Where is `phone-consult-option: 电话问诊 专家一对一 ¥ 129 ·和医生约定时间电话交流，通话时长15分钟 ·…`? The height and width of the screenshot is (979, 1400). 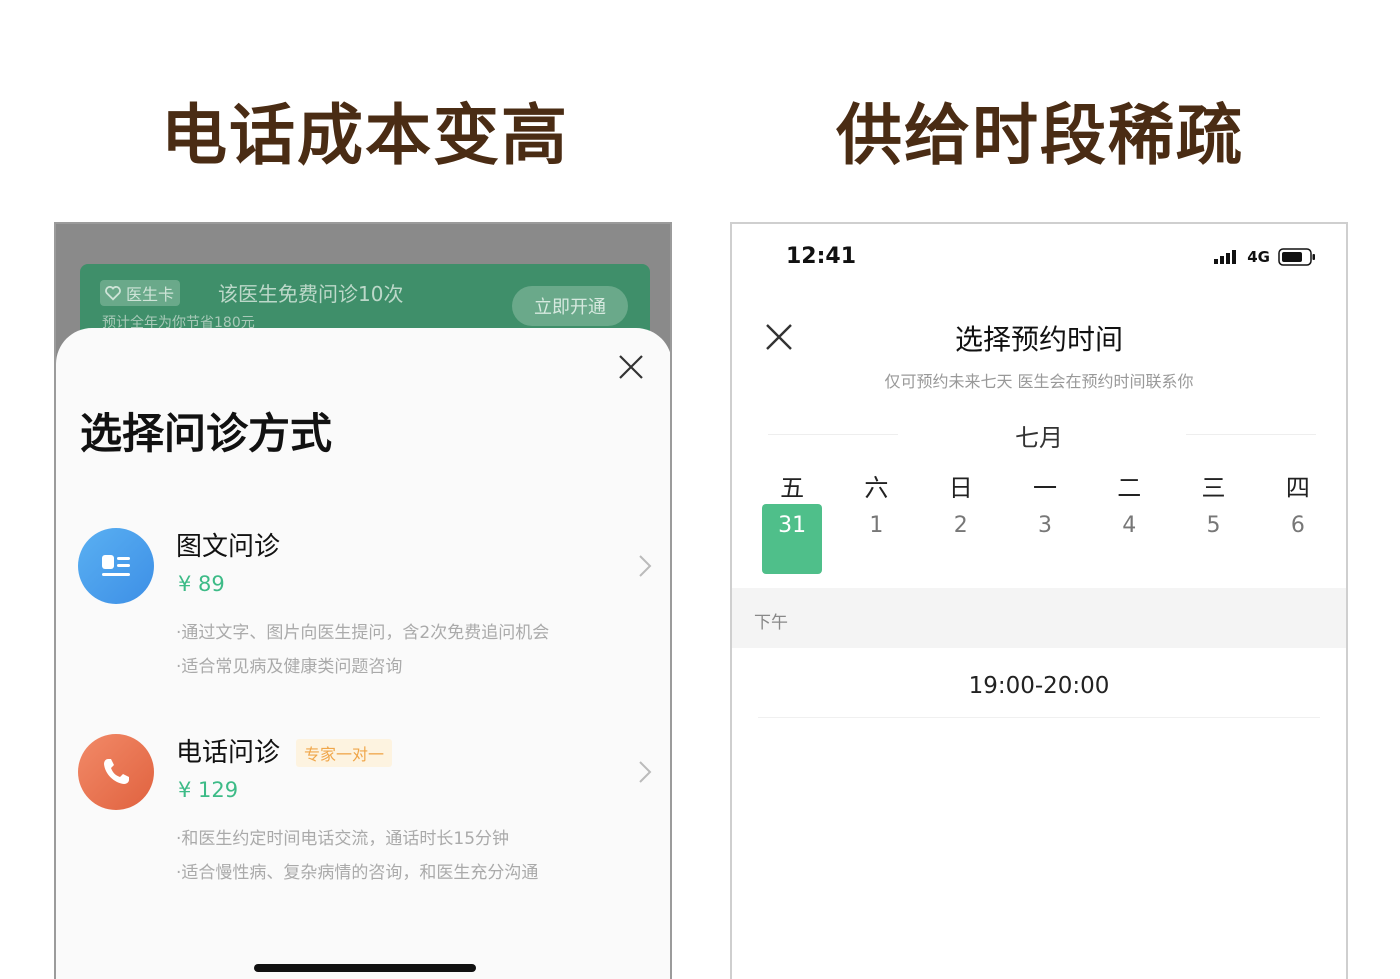
phone-consult-option: 电话问诊 专家一对一 ¥ 129 ·和医生约定时间电话交流，通话时长15分钟 ·… is located at coordinates (363, 814).